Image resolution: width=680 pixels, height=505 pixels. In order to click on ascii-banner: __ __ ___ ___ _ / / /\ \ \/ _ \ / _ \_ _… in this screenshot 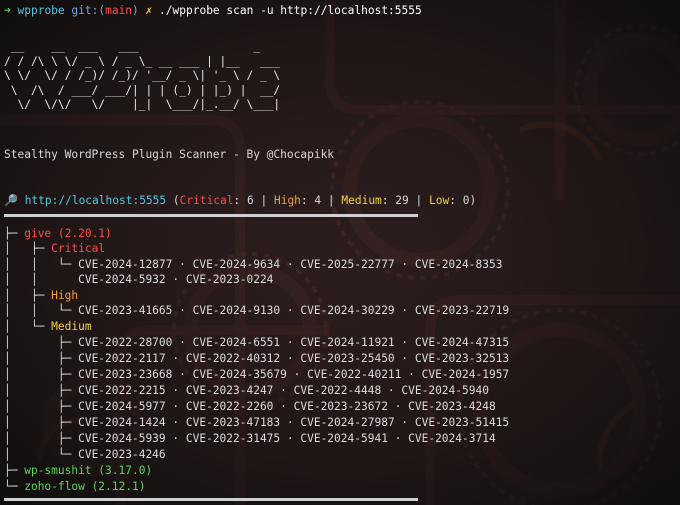, I will do `click(142, 76)`.